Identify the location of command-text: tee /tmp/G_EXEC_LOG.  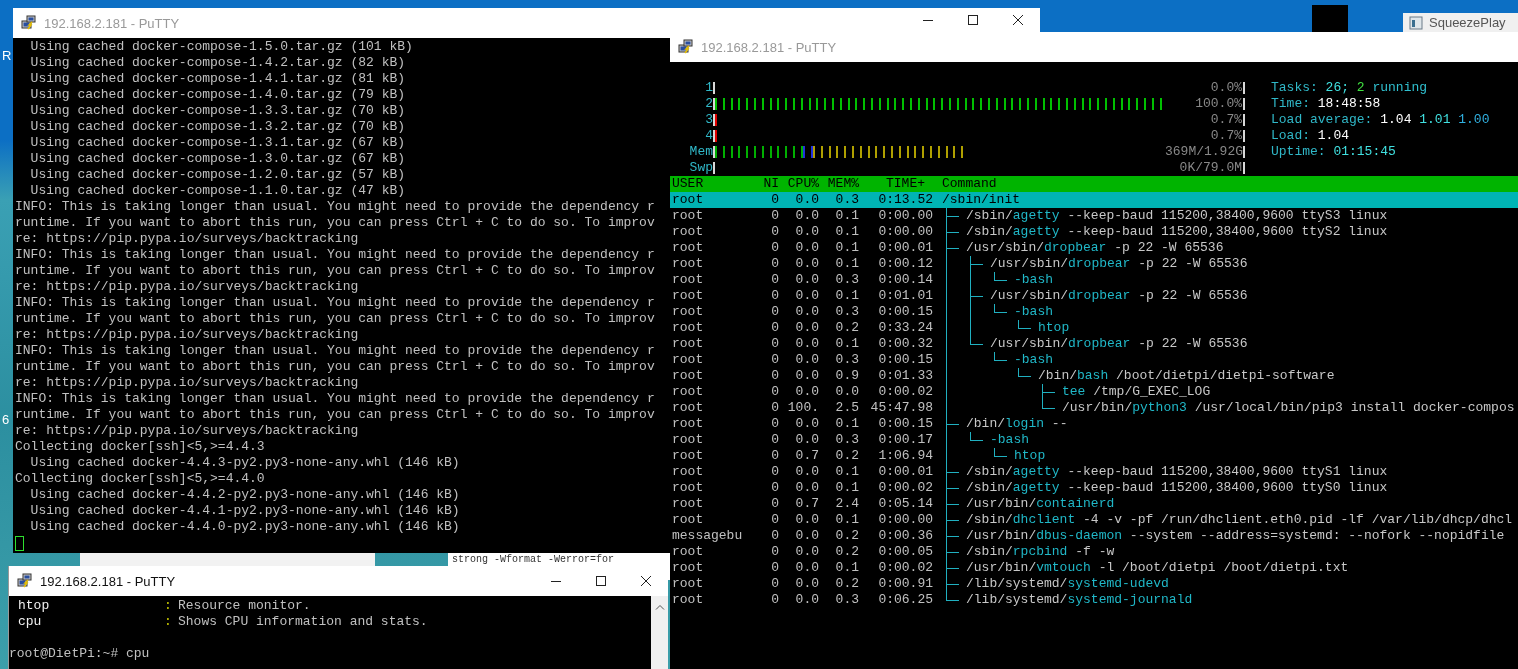
(1136, 392).